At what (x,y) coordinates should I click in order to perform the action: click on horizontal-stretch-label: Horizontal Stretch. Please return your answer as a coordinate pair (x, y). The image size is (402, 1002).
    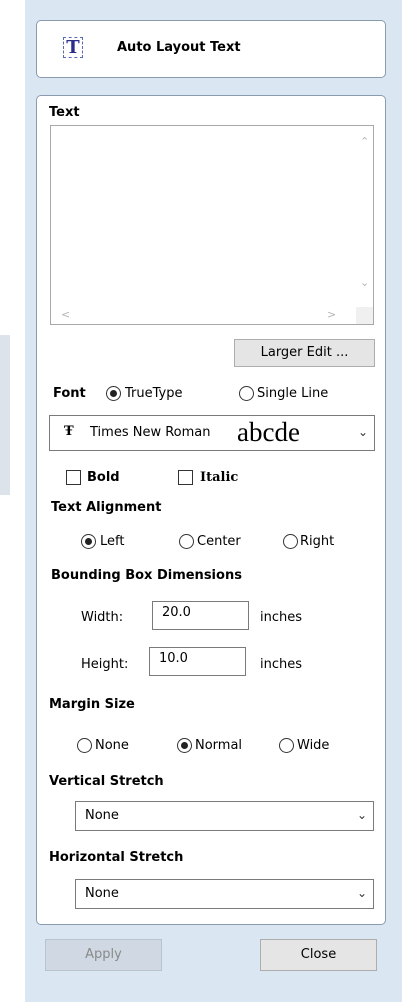
    Looking at the image, I should click on (116, 857).